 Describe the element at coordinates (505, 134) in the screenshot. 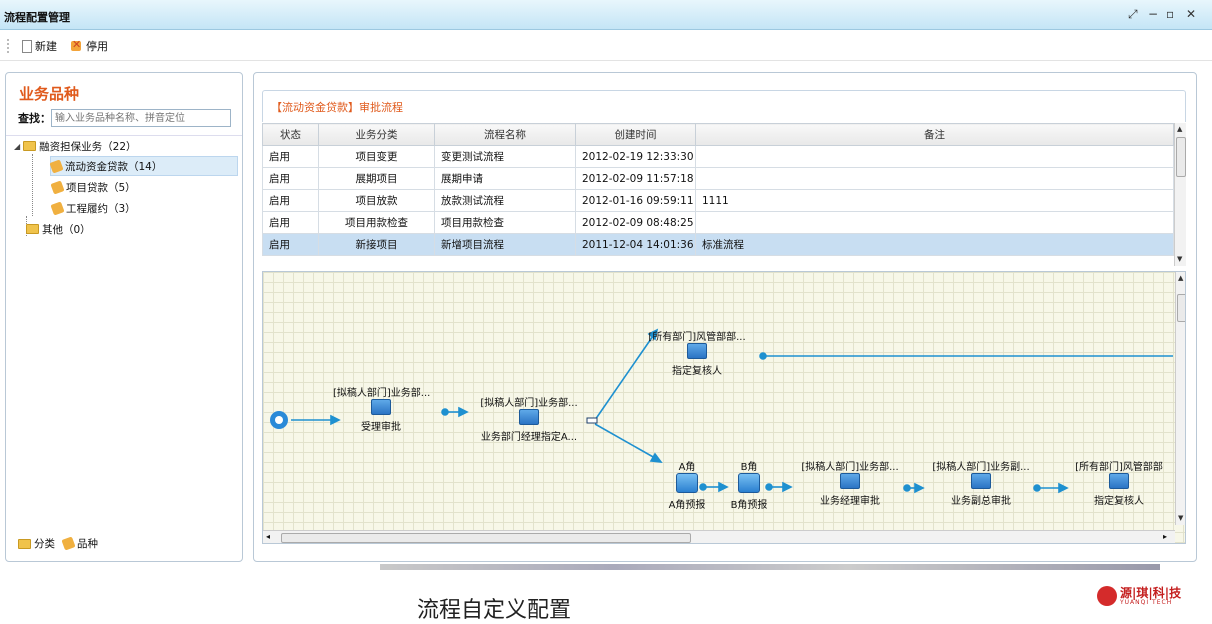

I see `column-header: 流程名称` at that location.